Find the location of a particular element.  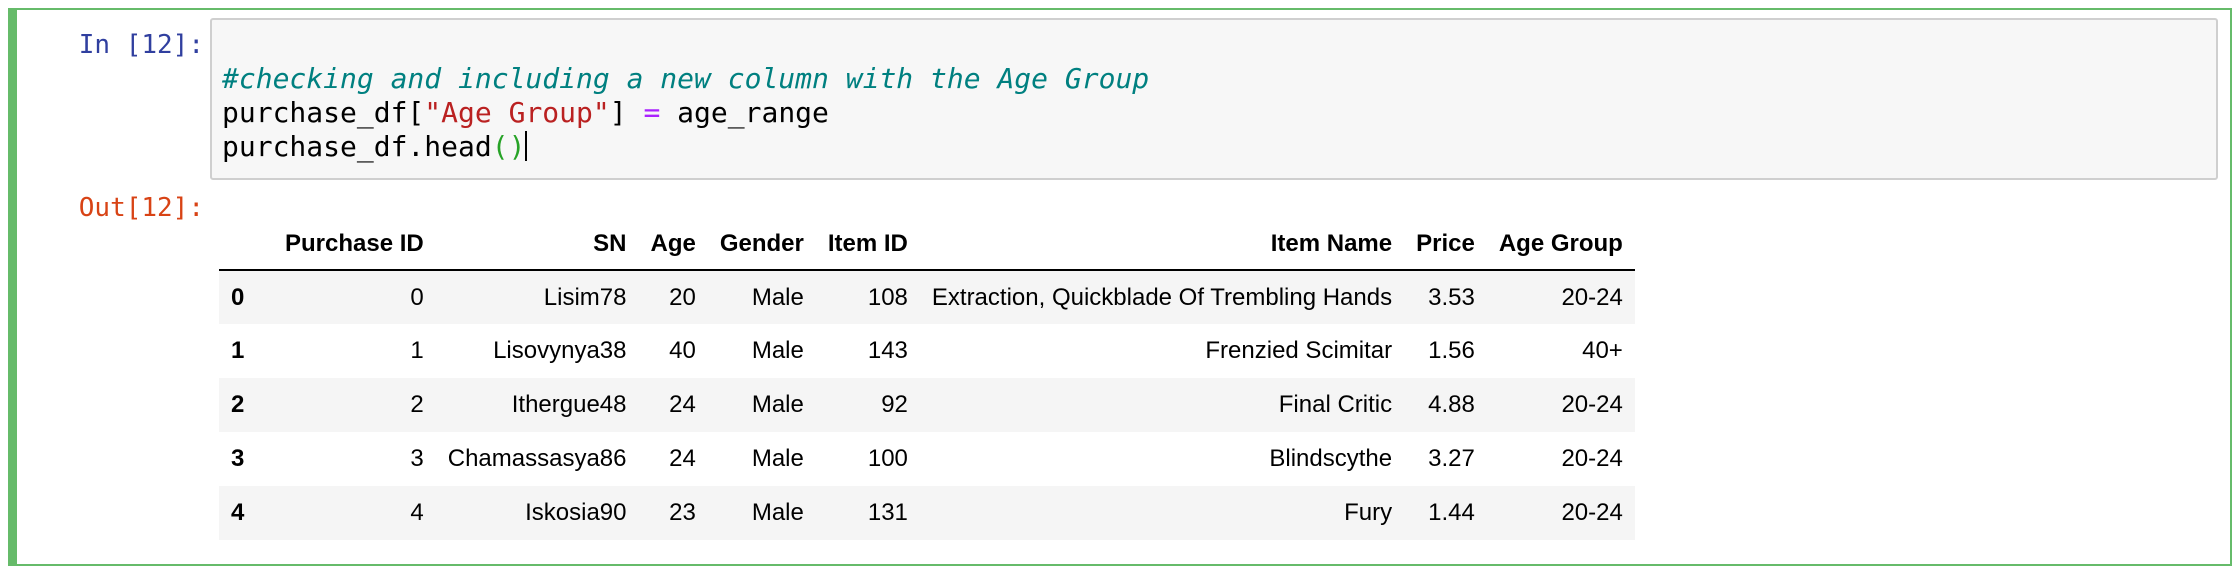

cell-item-id: 100 is located at coordinates (887, 458).